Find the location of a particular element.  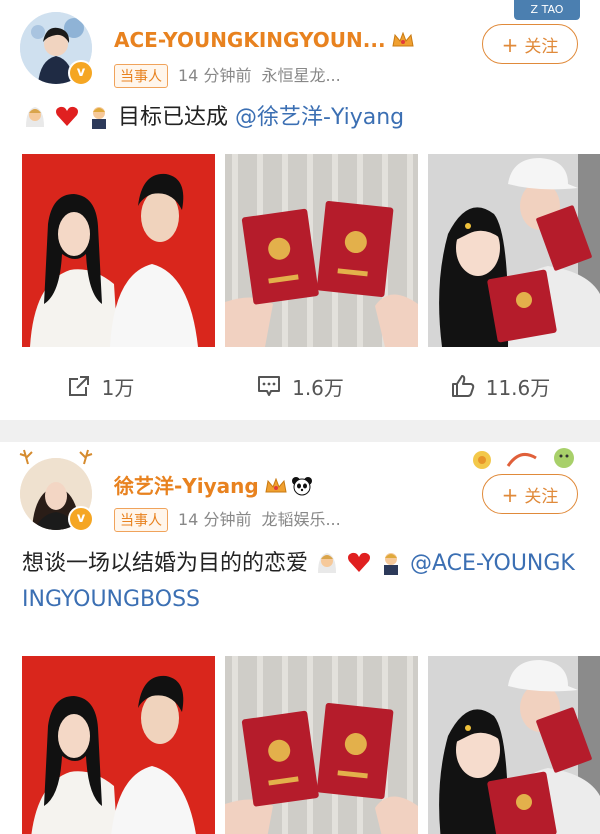

comment-button: 1.6万 is located at coordinates (300, 386).